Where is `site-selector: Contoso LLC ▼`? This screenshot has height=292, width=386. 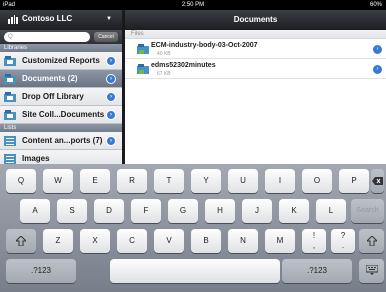 site-selector: Contoso LLC ▼ is located at coordinates (61, 20).